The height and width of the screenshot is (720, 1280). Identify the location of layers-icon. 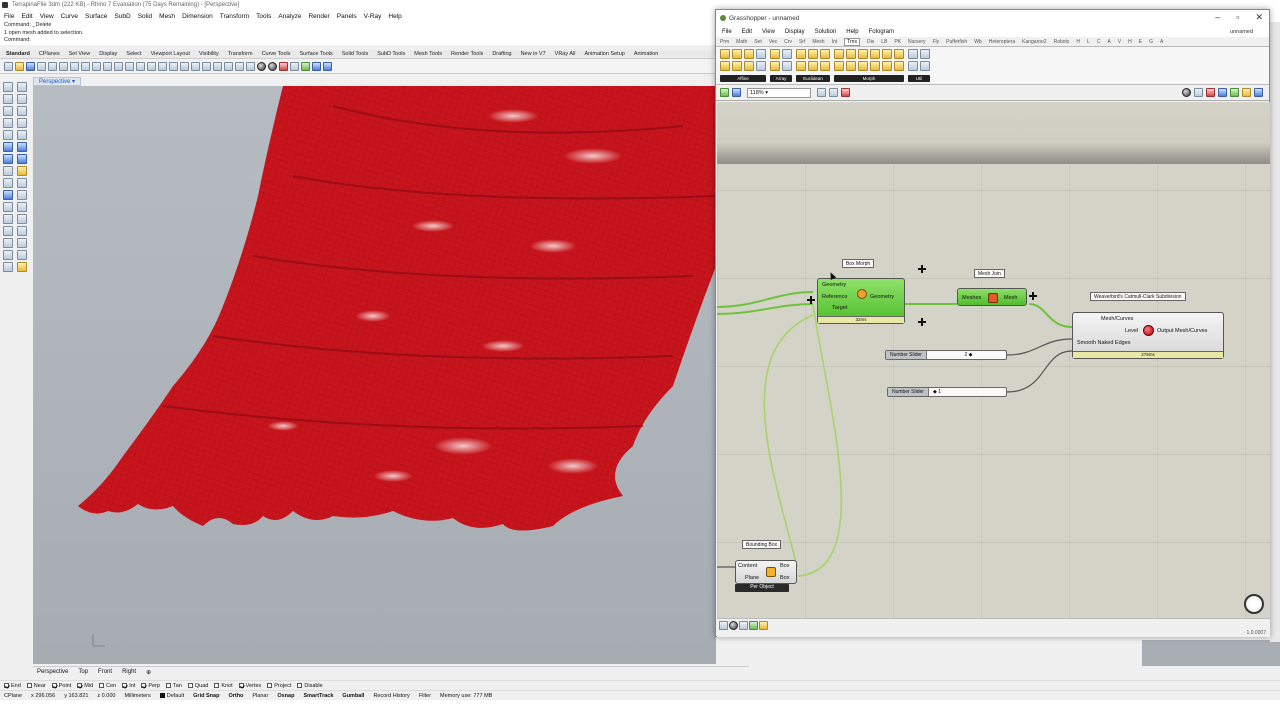
(239, 66).